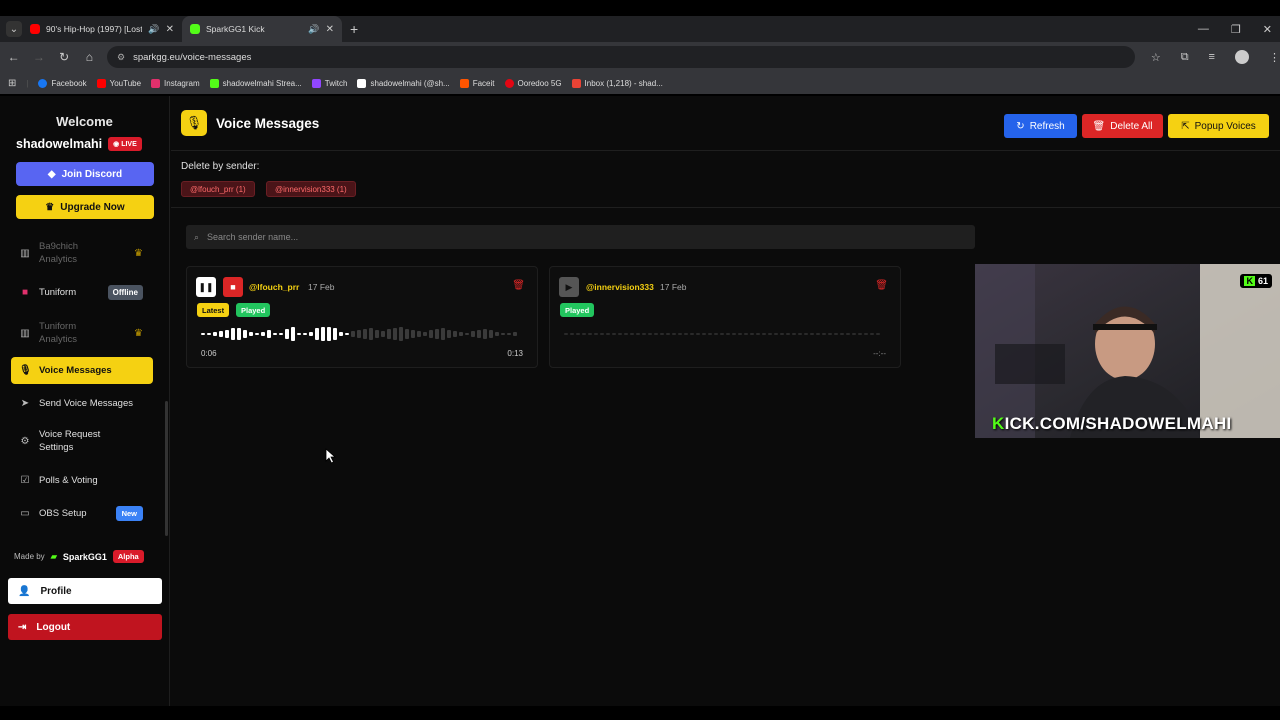 Image resolution: width=1280 pixels, height=720 pixels. Describe the element at coordinates (1212, 57) in the screenshot. I see `media-icon: ≡` at that location.